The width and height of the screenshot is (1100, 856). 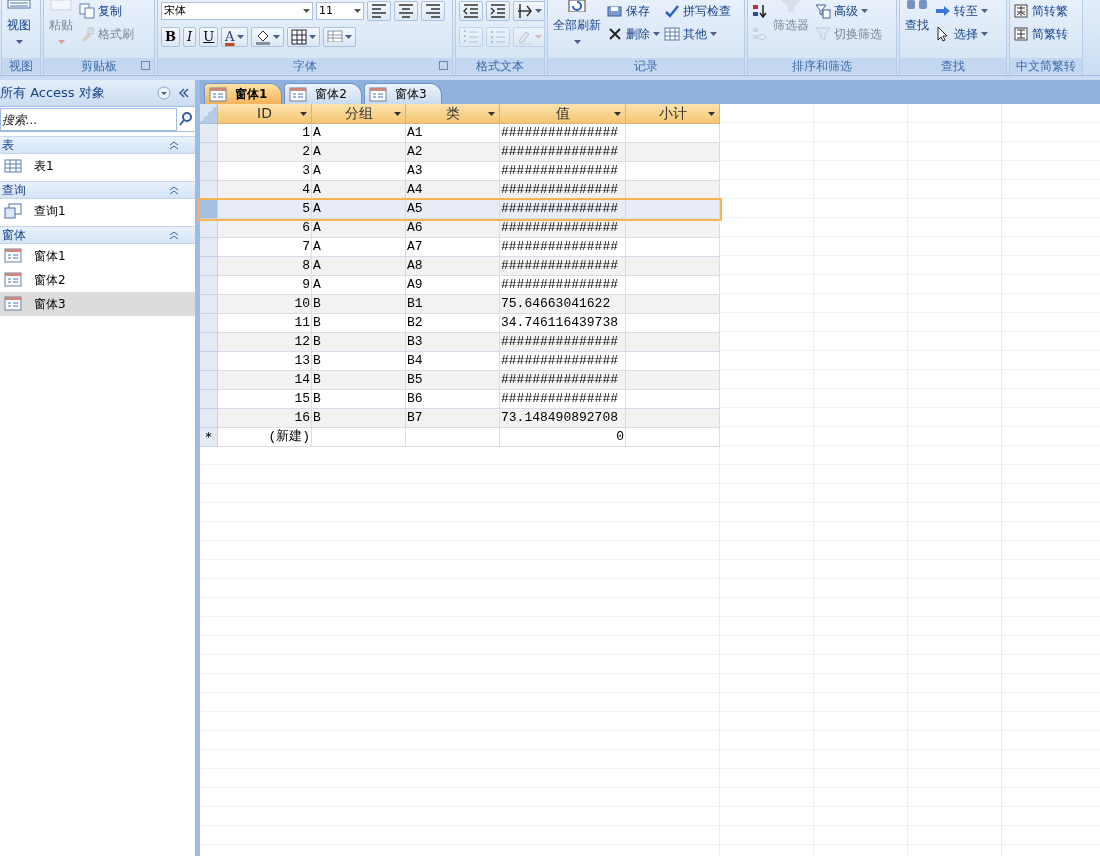 I want to click on outdent-icon, so click(x=471, y=11).